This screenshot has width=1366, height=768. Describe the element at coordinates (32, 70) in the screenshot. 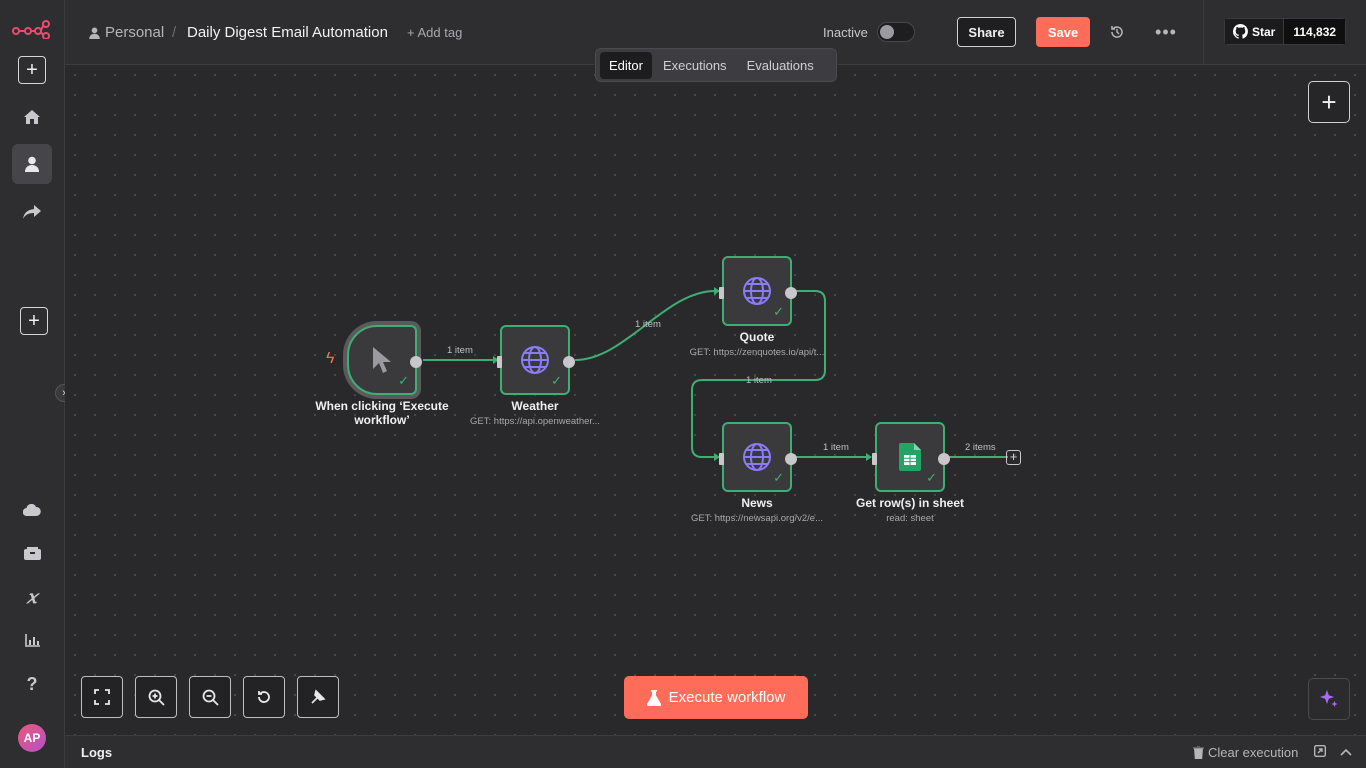

I see `add-plus-icon: +` at that location.